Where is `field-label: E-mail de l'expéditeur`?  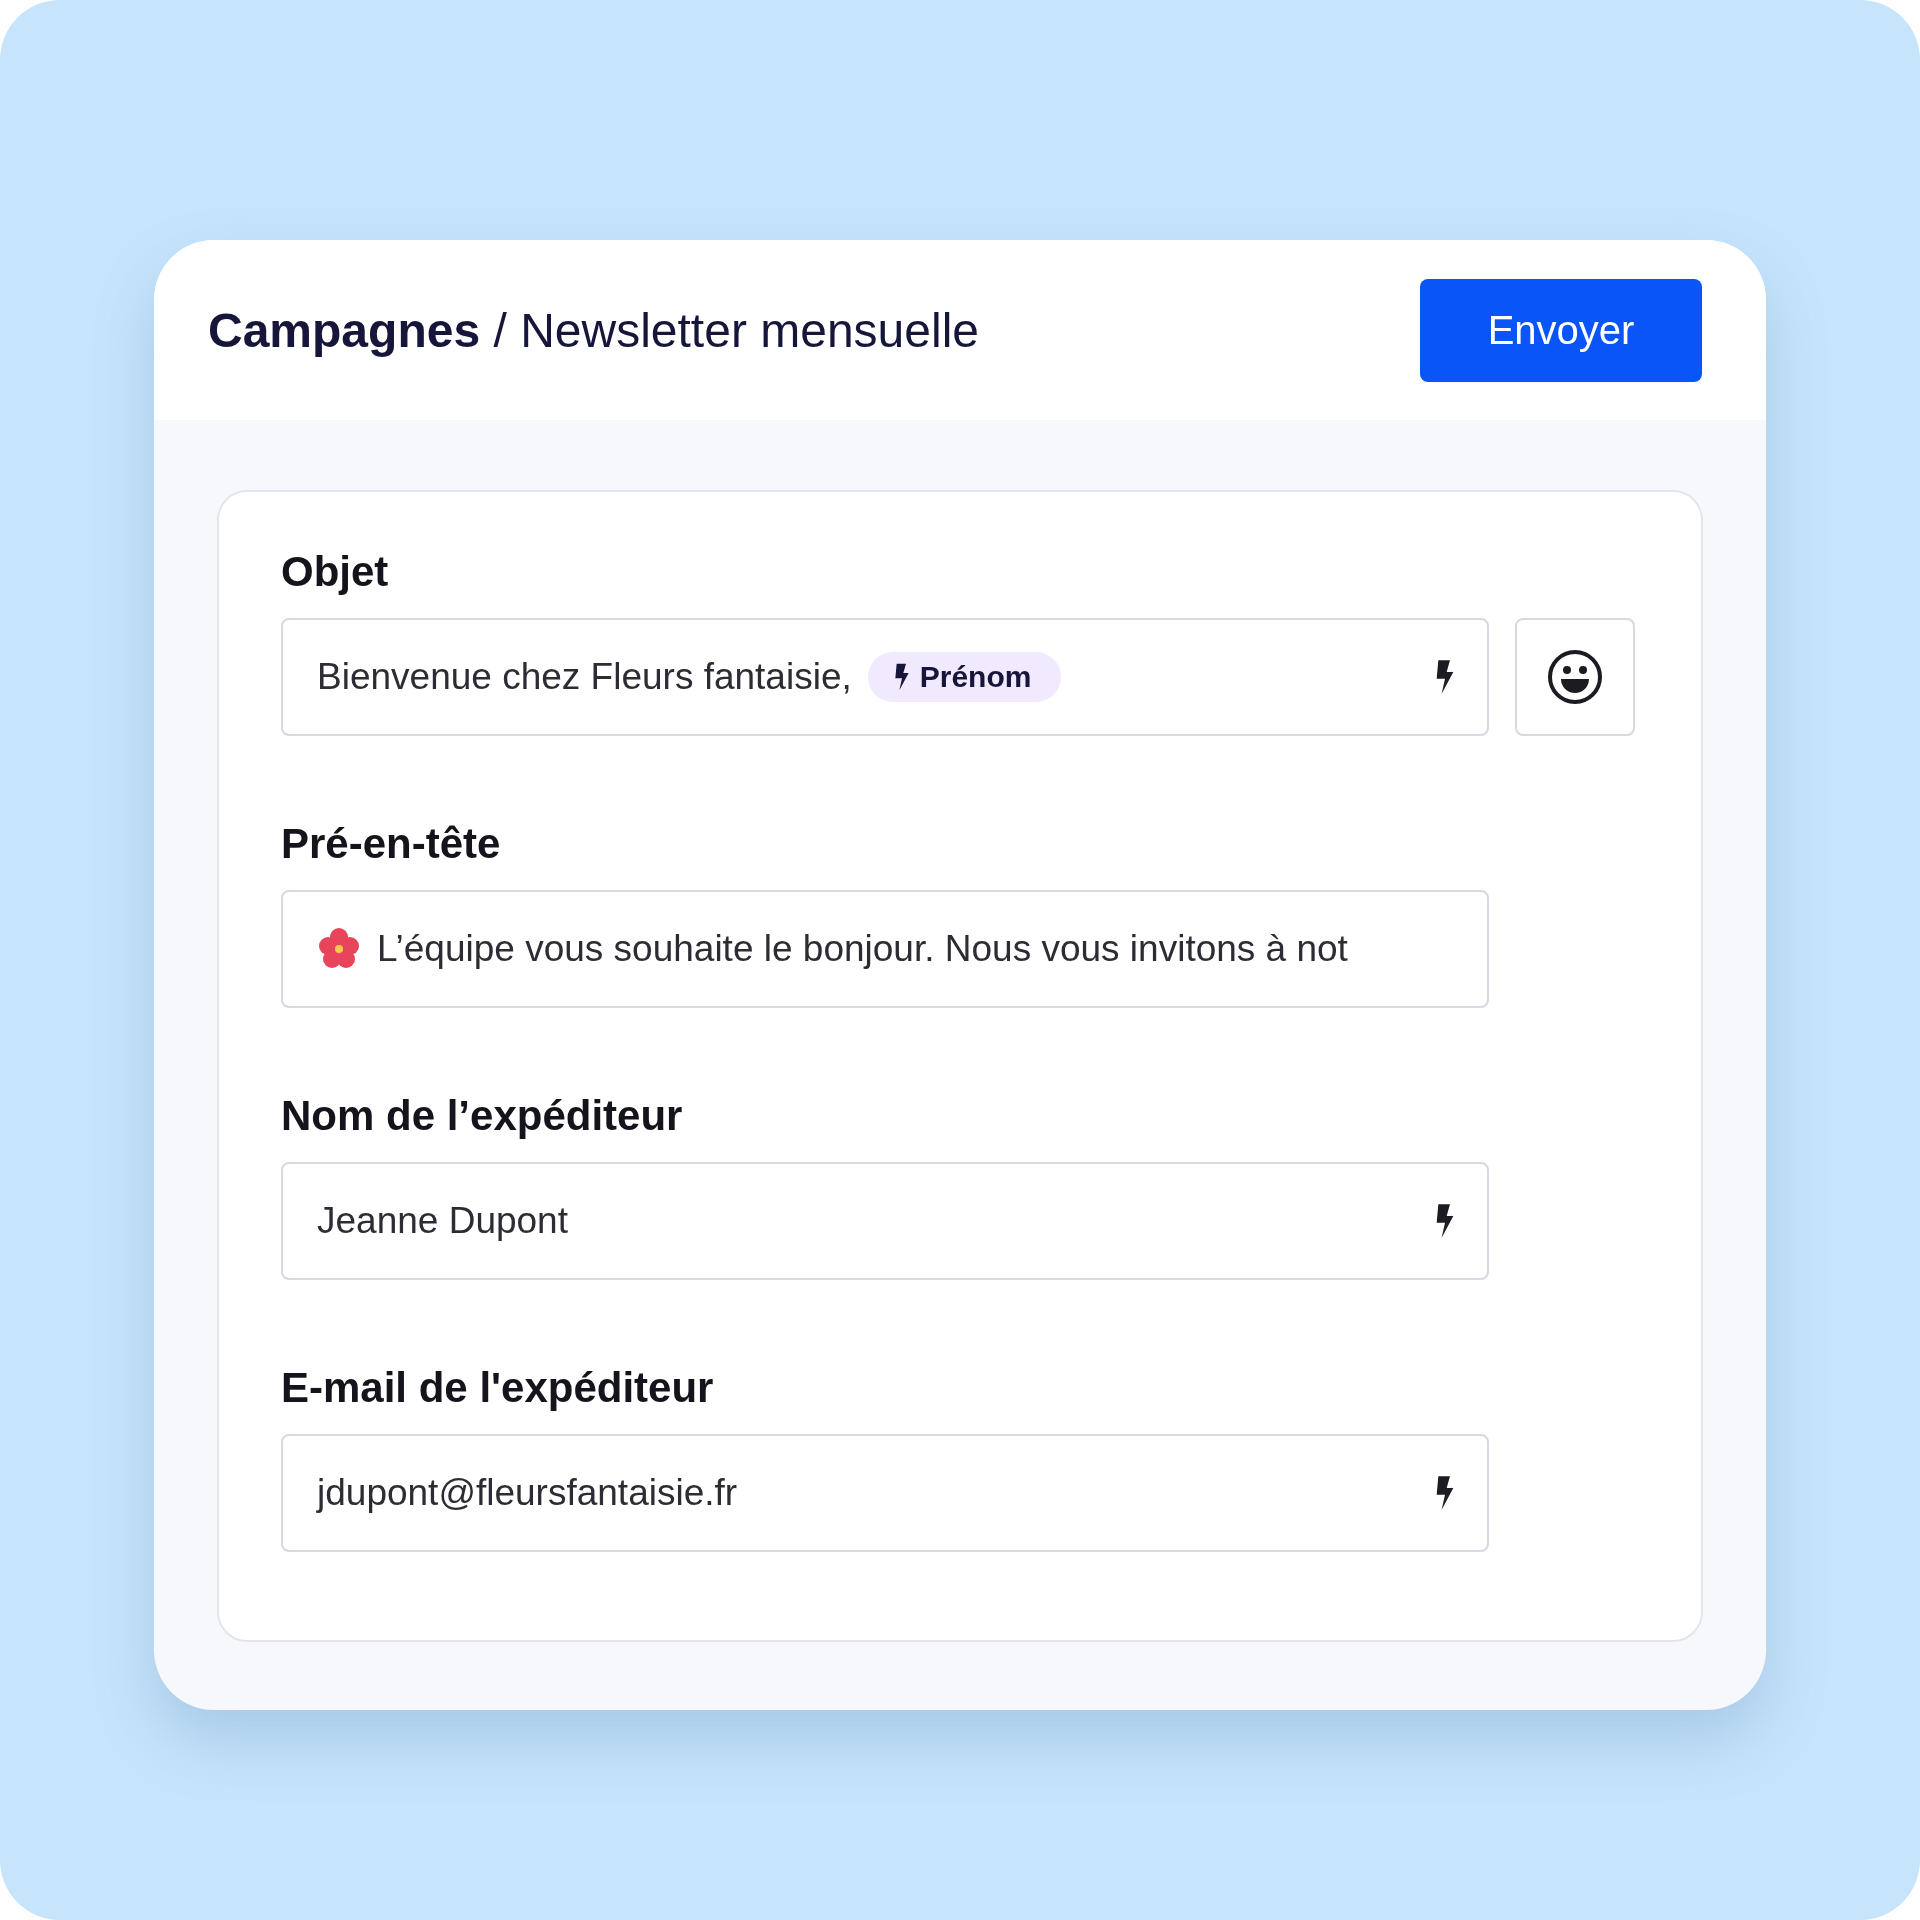 field-label: E-mail de l'expéditeur is located at coordinates (497, 1388).